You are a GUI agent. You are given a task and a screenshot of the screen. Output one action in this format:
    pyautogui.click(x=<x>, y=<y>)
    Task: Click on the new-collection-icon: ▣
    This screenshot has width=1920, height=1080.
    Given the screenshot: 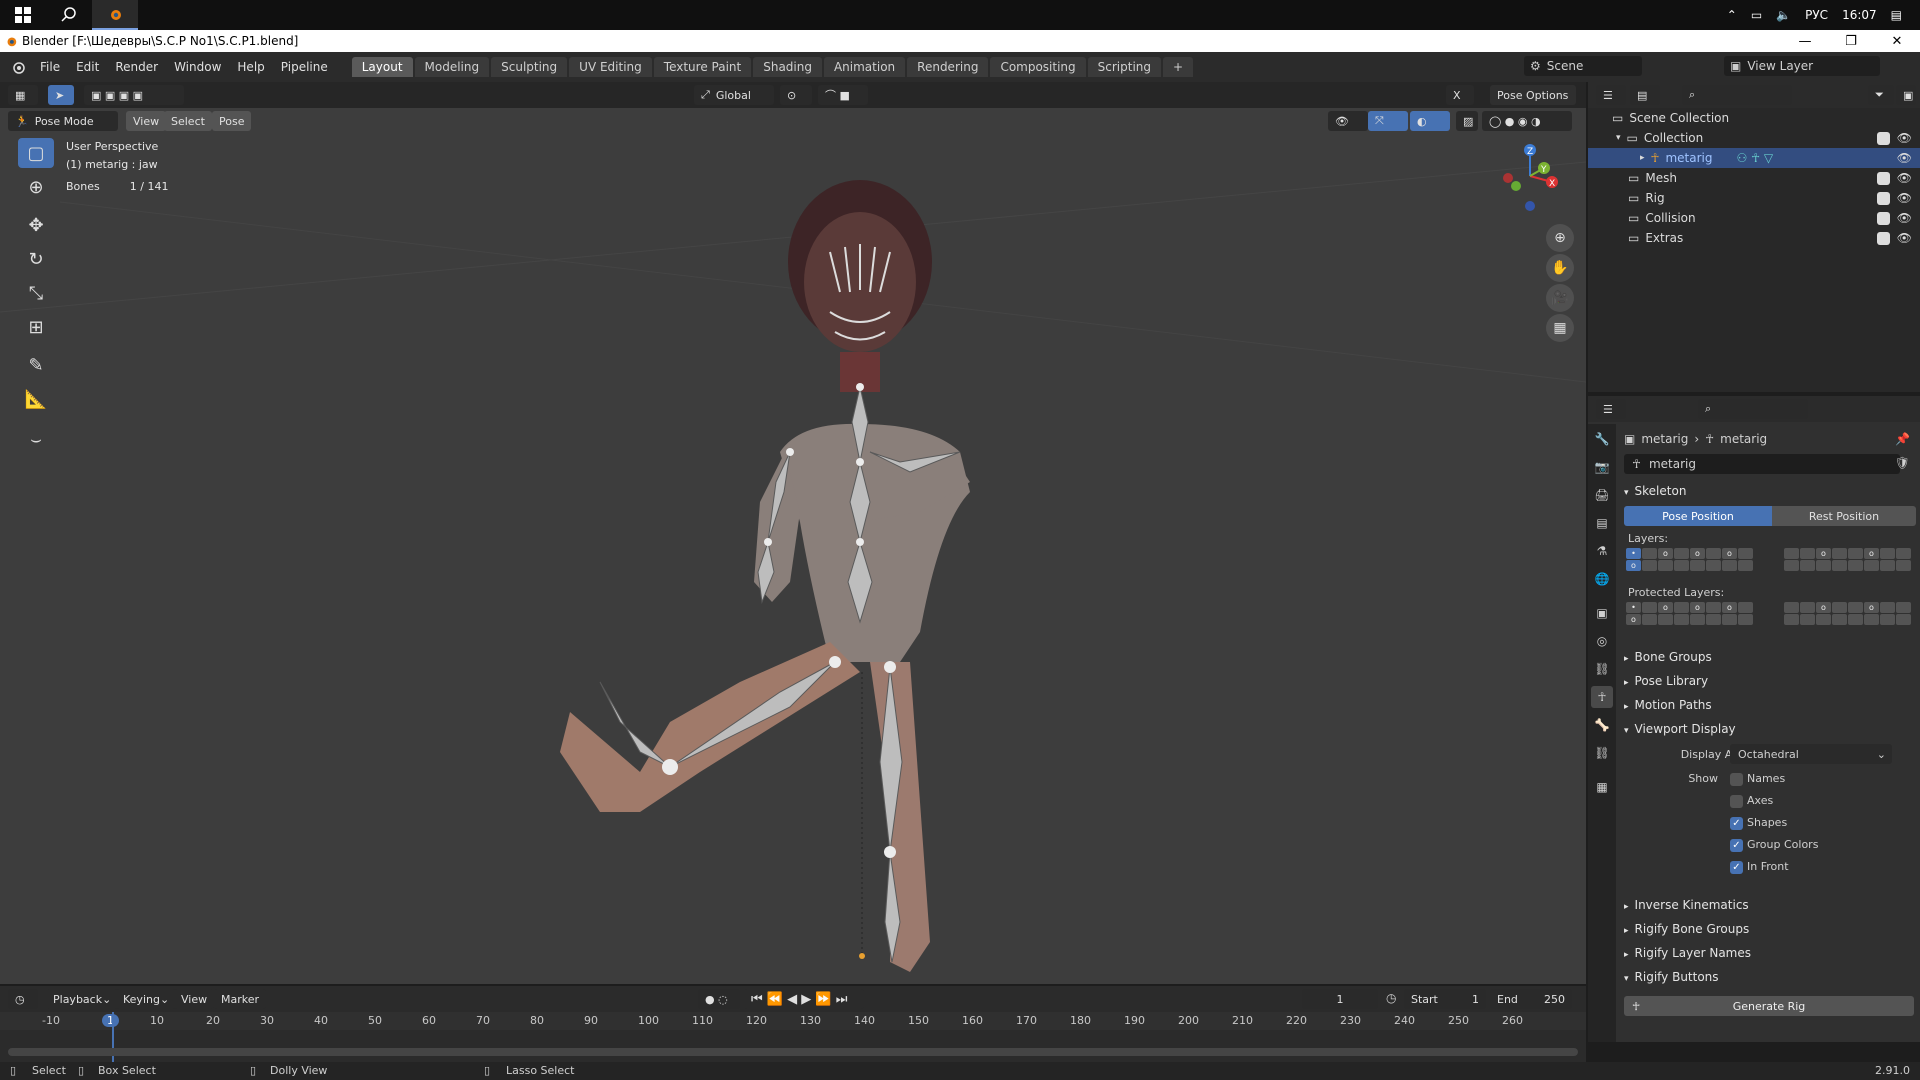 What is the action you would take?
    pyautogui.click(x=1906, y=95)
    